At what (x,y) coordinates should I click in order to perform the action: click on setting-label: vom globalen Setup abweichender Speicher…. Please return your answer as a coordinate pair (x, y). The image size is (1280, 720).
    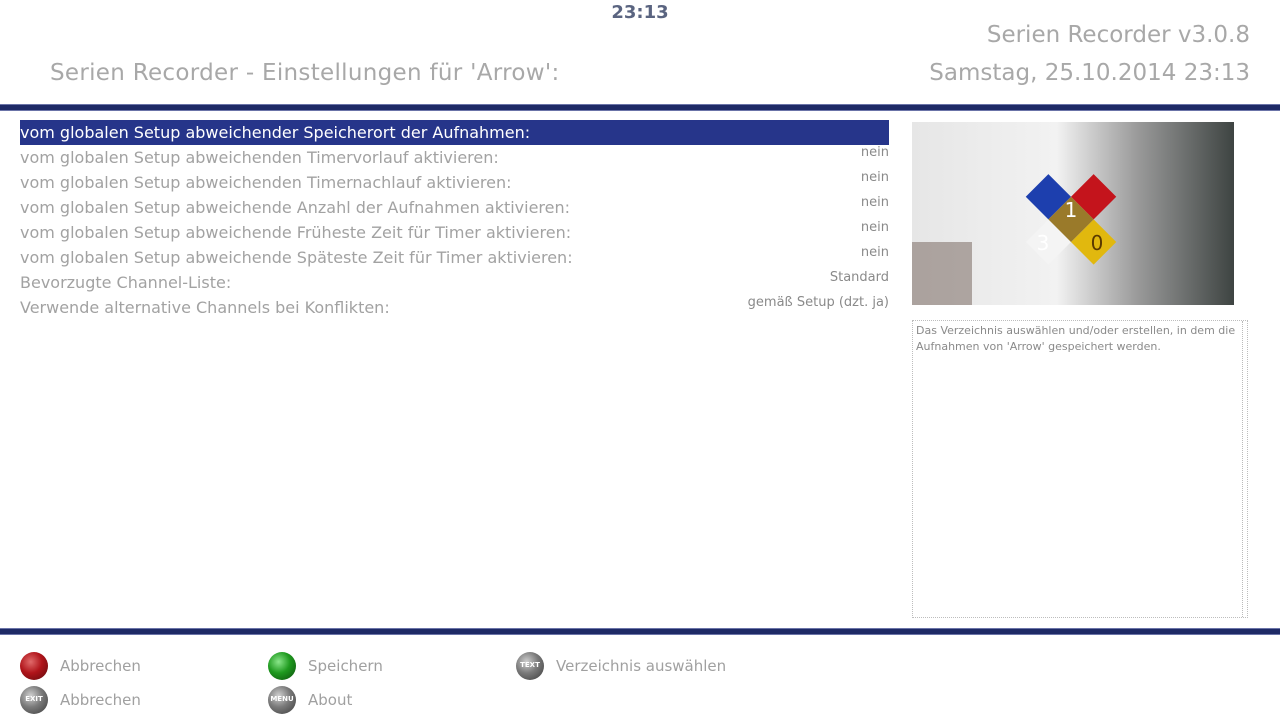
    Looking at the image, I should click on (275, 132).